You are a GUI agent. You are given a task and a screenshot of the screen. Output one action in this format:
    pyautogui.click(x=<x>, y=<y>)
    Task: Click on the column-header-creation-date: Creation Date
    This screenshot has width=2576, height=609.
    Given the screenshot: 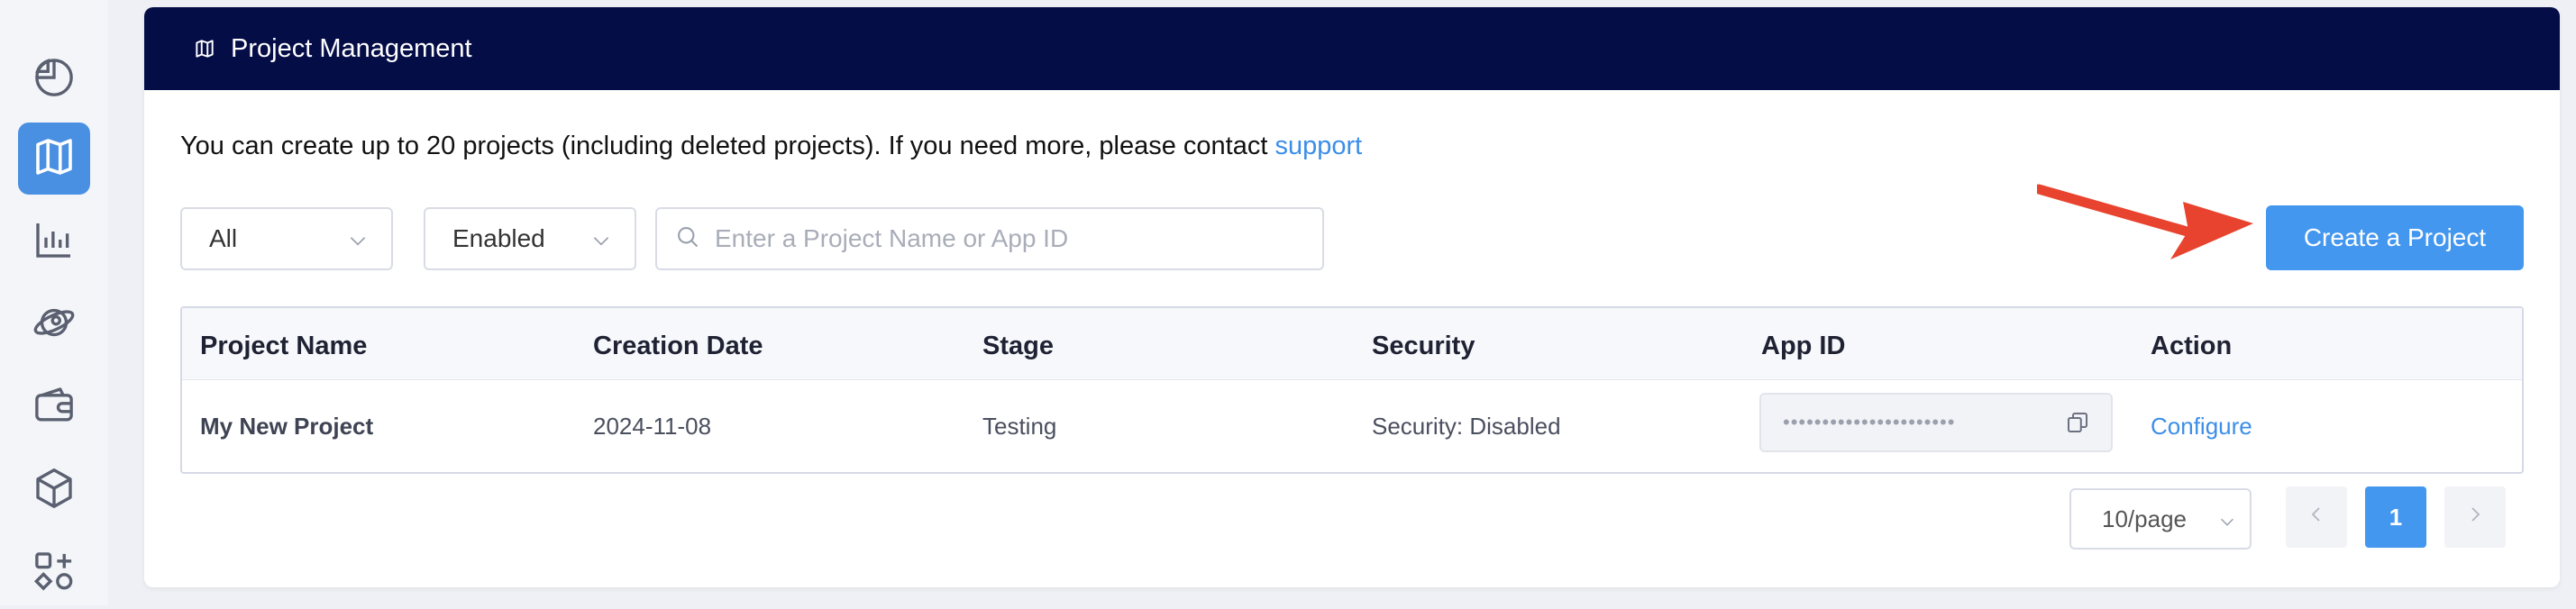 What is the action you would take?
    pyautogui.click(x=678, y=346)
    